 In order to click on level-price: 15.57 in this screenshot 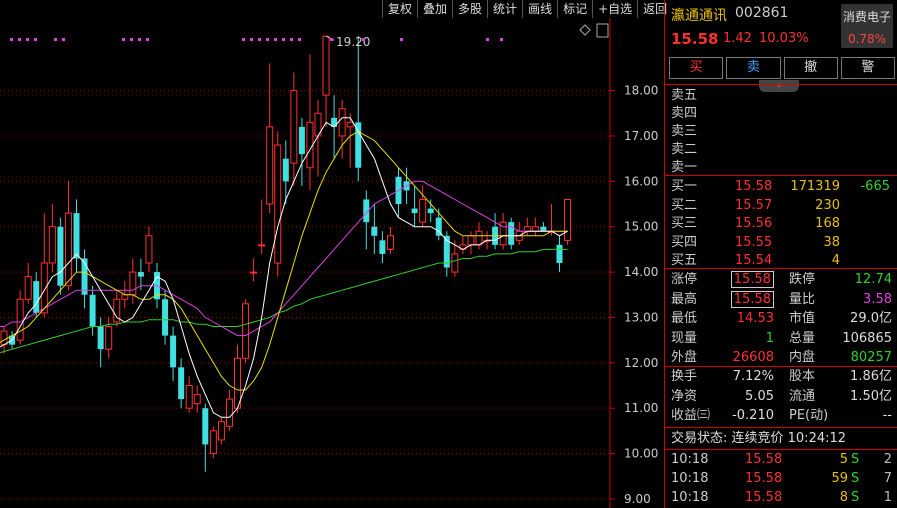, I will do `click(754, 205)`.